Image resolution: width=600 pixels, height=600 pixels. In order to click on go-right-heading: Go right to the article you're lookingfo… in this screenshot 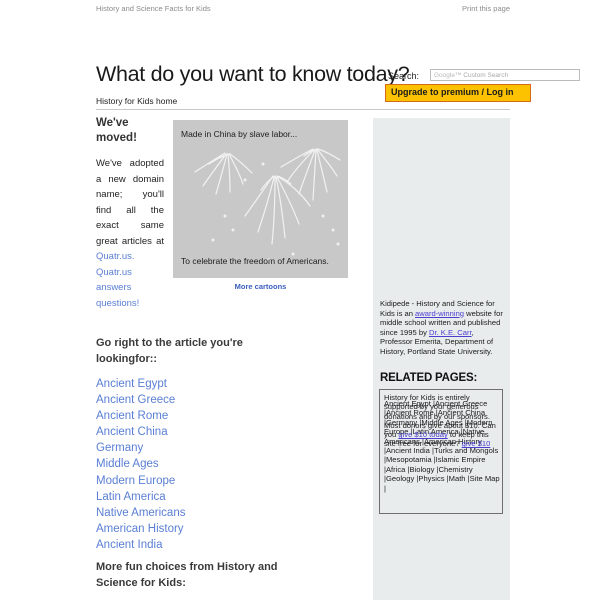, I will do `click(169, 351)`.